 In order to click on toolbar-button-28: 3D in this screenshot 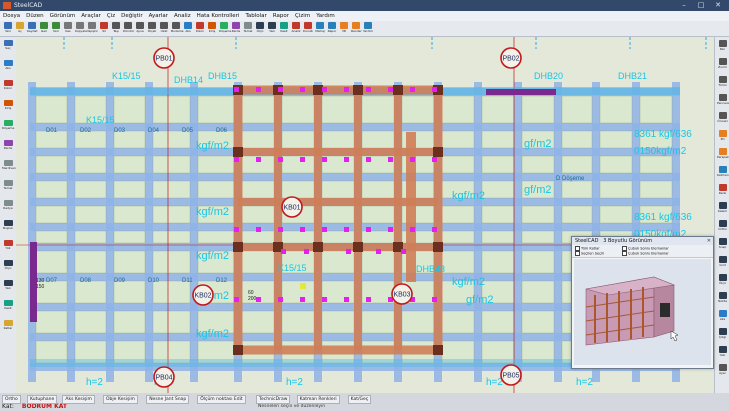, I will do `click(344, 28)`.